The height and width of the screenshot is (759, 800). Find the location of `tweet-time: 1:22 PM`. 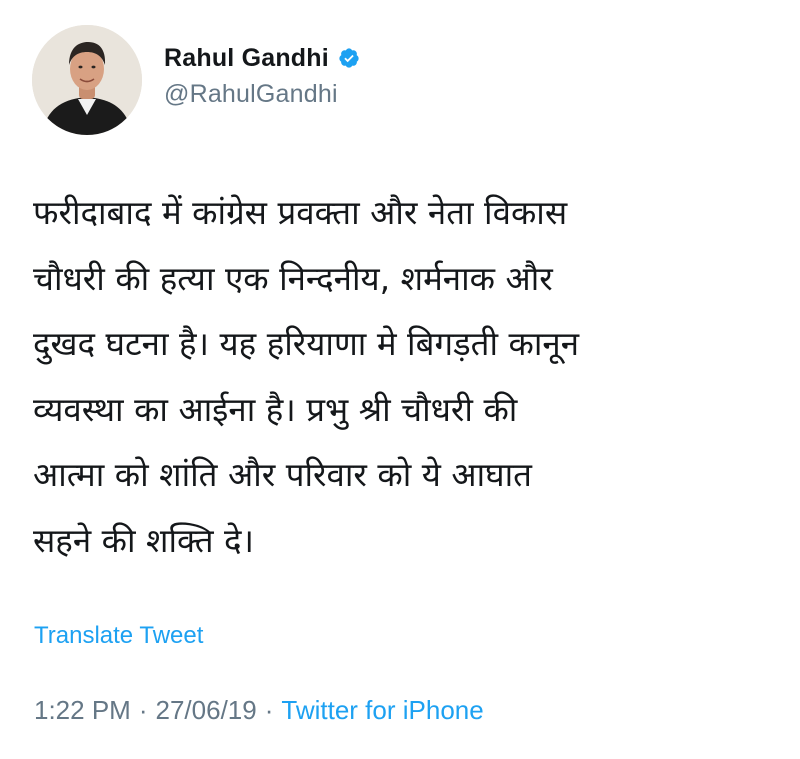

tweet-time: 1:22 PM is located at coordinates (82, 710).